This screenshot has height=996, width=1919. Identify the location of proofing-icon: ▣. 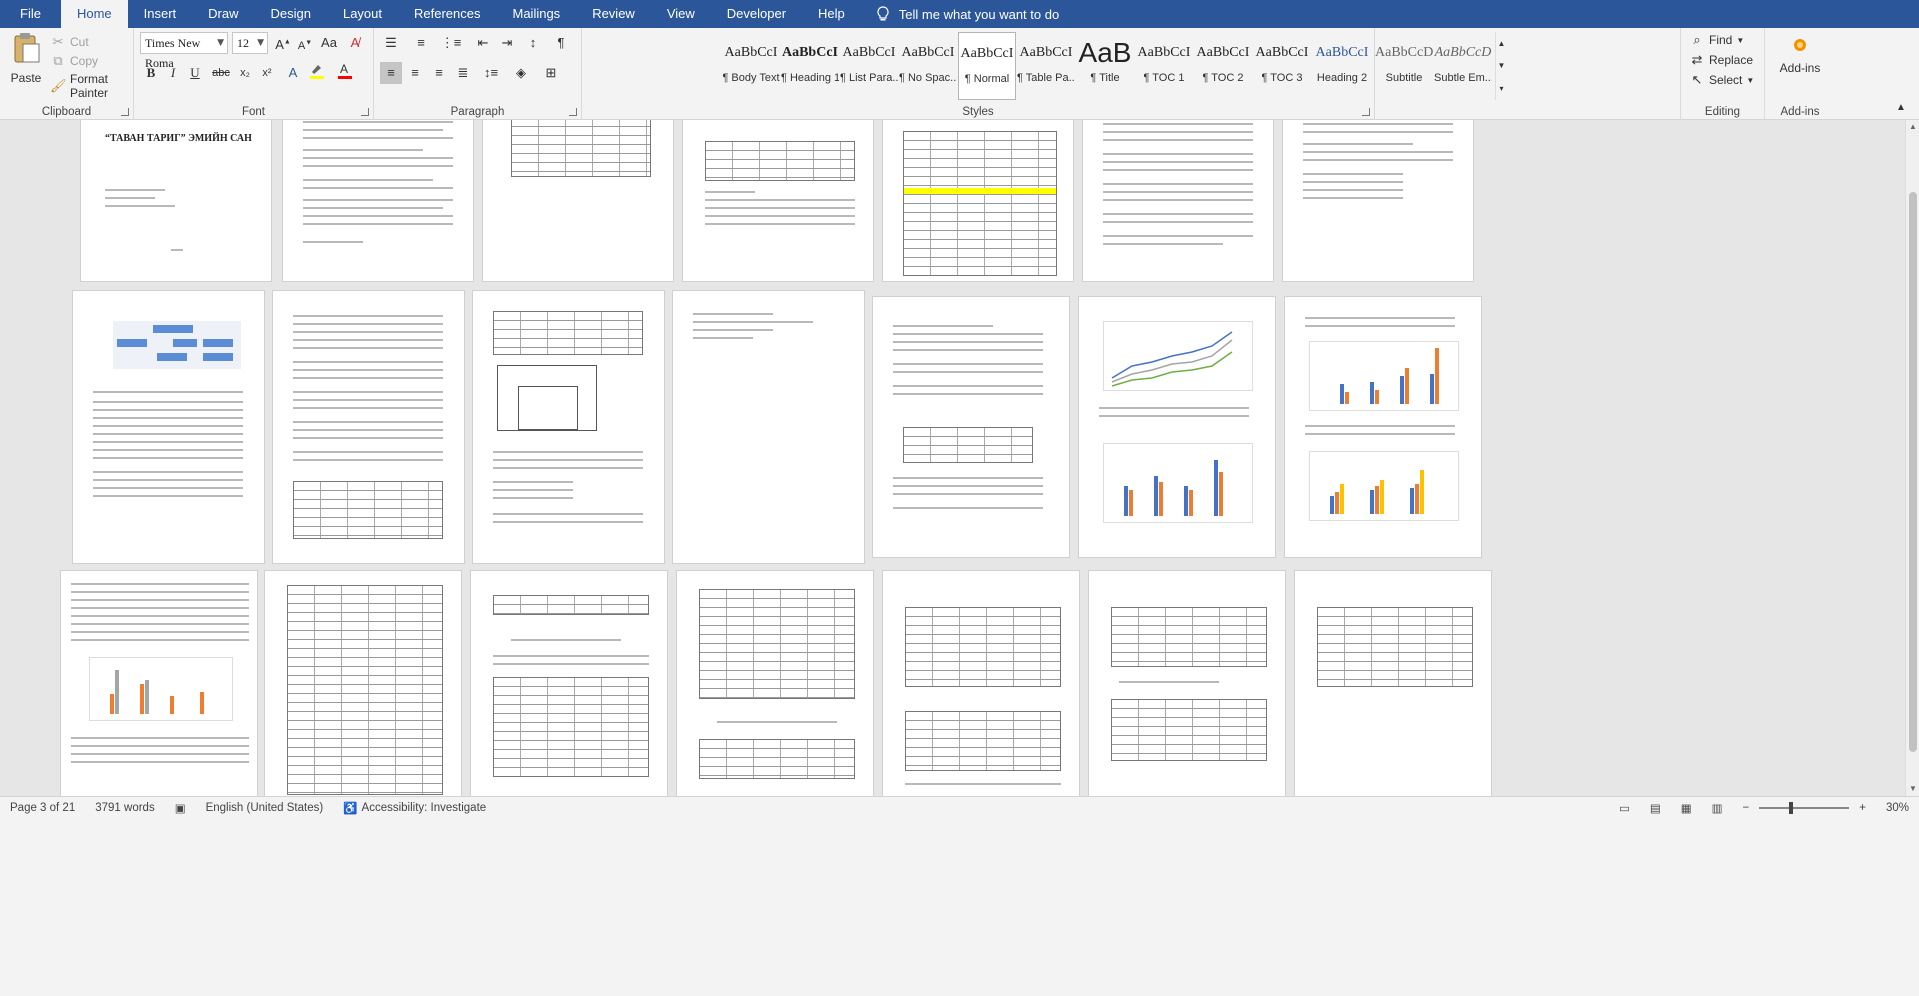
(180, 808).